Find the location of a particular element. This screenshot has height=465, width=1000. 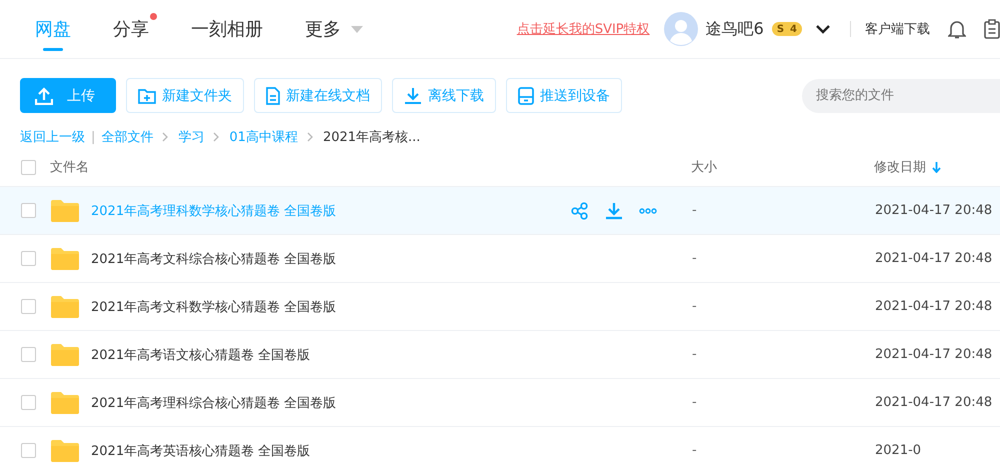

search-field: 搜索您的文件 is located at coordinates (901, 95).